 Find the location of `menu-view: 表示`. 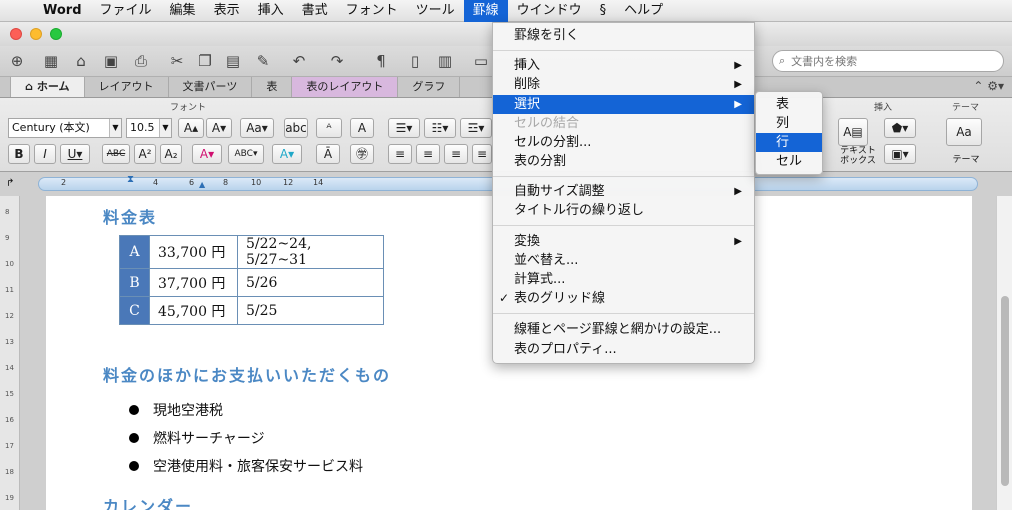

menu-view: 表示 is located at coordinates (227, 11).